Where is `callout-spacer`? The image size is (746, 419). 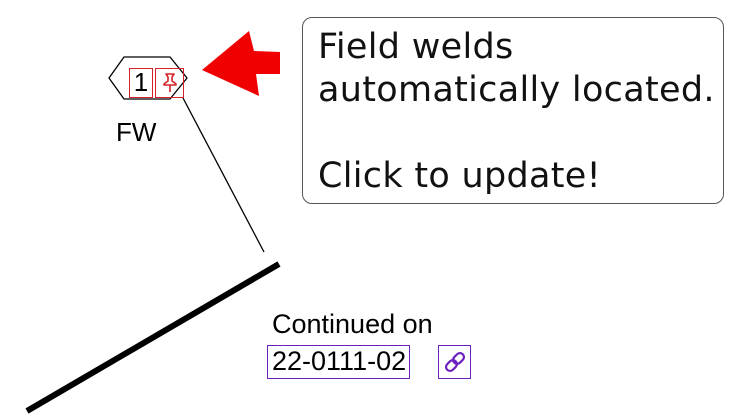
callout-spacer is located at coordinates (520, 133).